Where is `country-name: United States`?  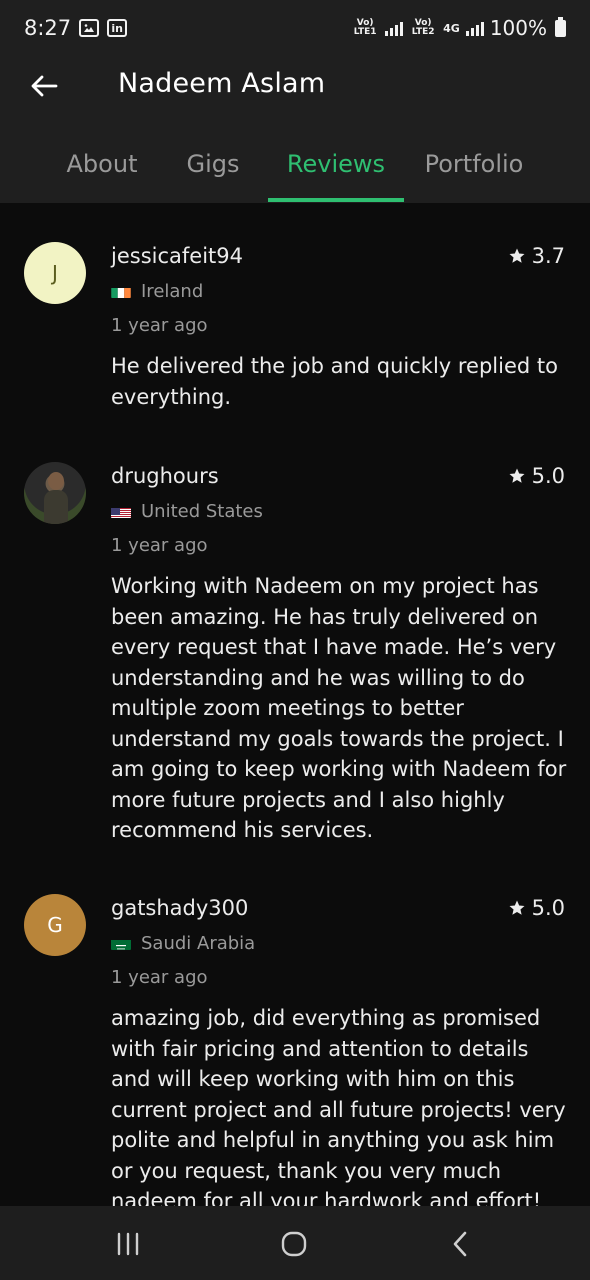 country-name: United States is located at coordinates (202, 511).